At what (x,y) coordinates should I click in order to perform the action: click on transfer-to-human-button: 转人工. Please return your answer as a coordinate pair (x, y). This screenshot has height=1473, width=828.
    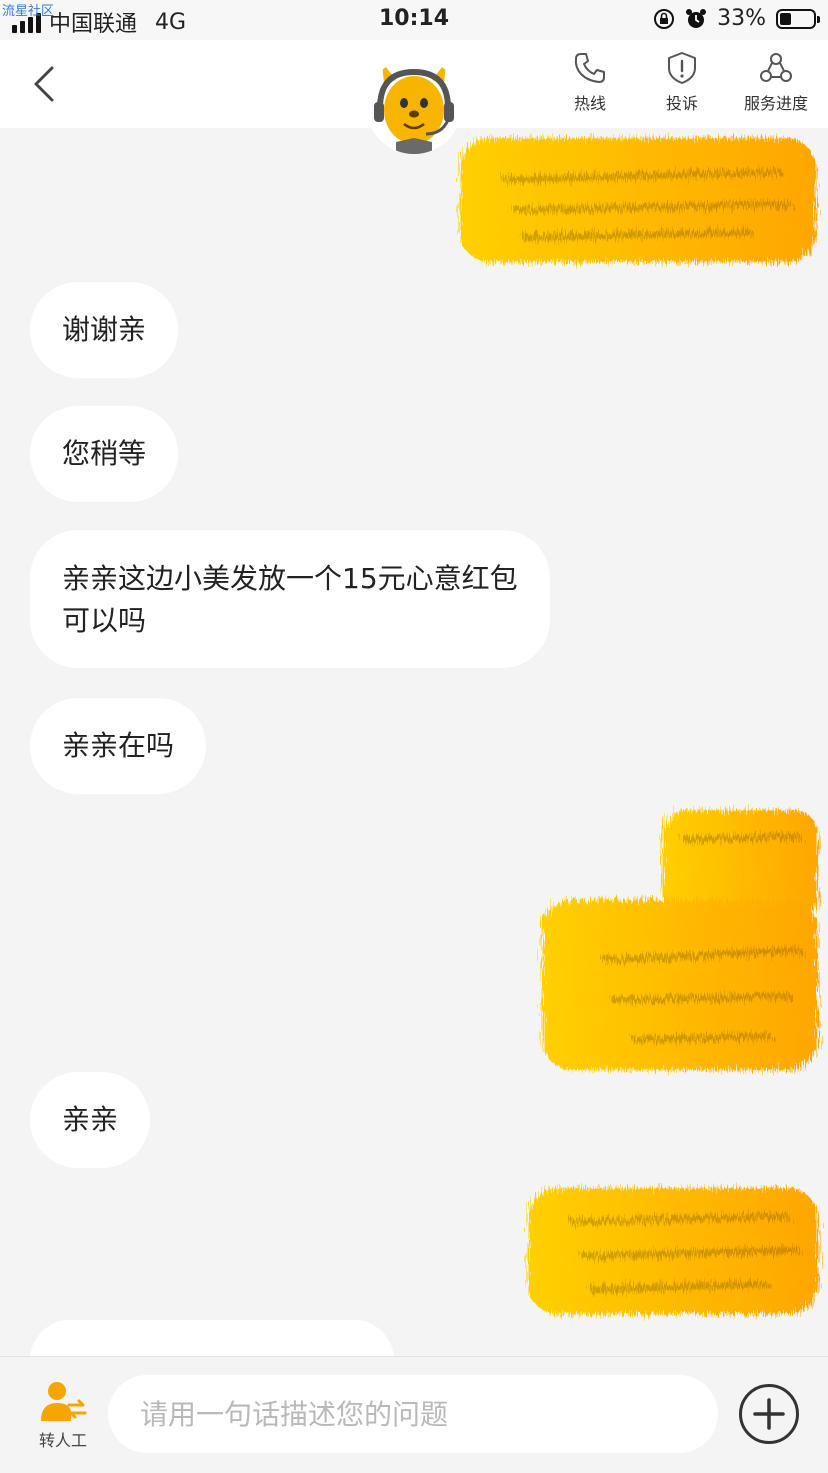
    Looking at the image, I should click on (63, 1416).